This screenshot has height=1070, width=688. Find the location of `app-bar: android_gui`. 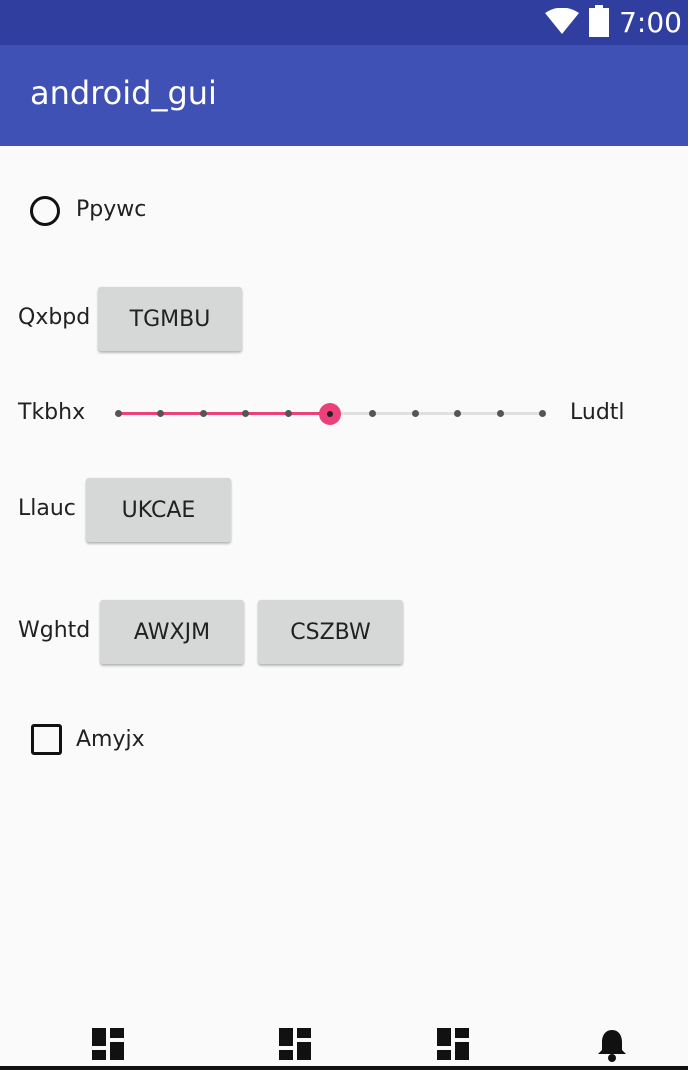

app-bar: android_gui is located at coordinates (344, 95).